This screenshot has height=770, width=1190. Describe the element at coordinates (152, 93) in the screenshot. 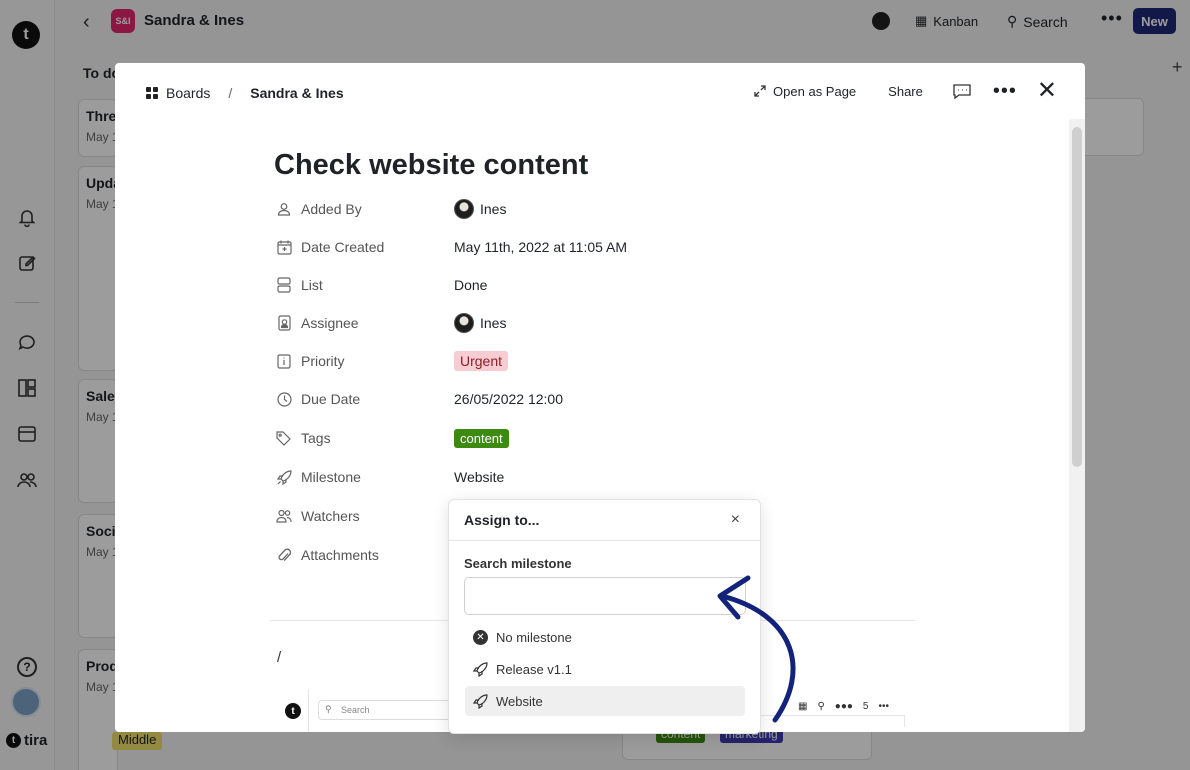

I see `boards-grid-icon` at that location.